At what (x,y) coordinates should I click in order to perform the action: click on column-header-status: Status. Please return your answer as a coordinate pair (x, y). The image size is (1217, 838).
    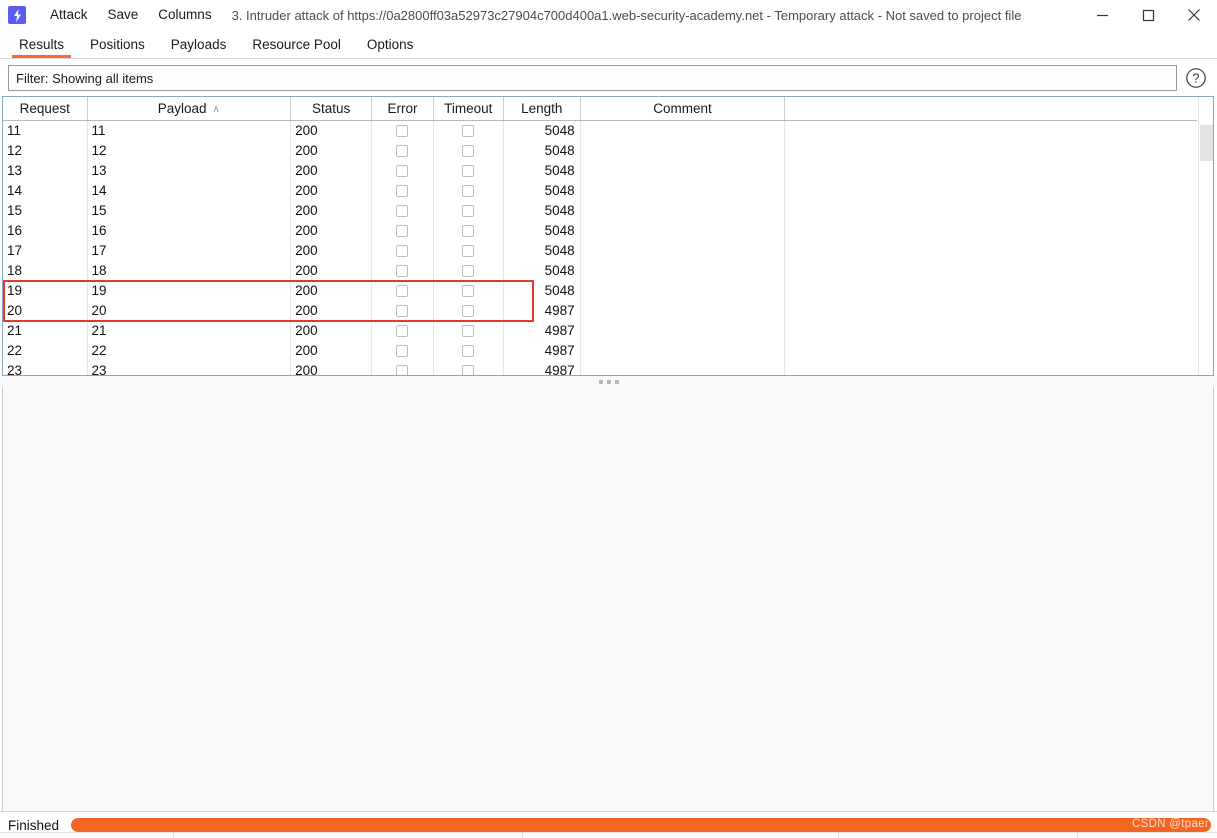
    Looking at the image, I should click on (331, 109).